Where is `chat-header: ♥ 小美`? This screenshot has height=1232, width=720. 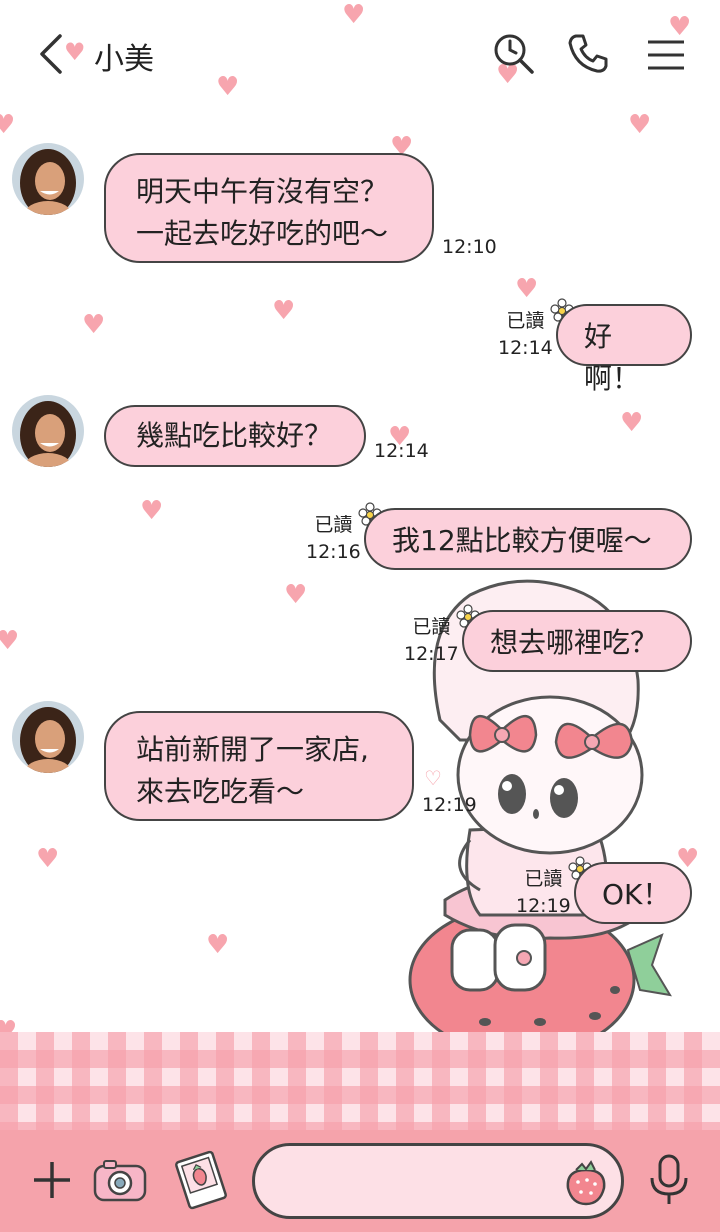
chat-header: ♥ 小美 is located at coordinates (360, 54).